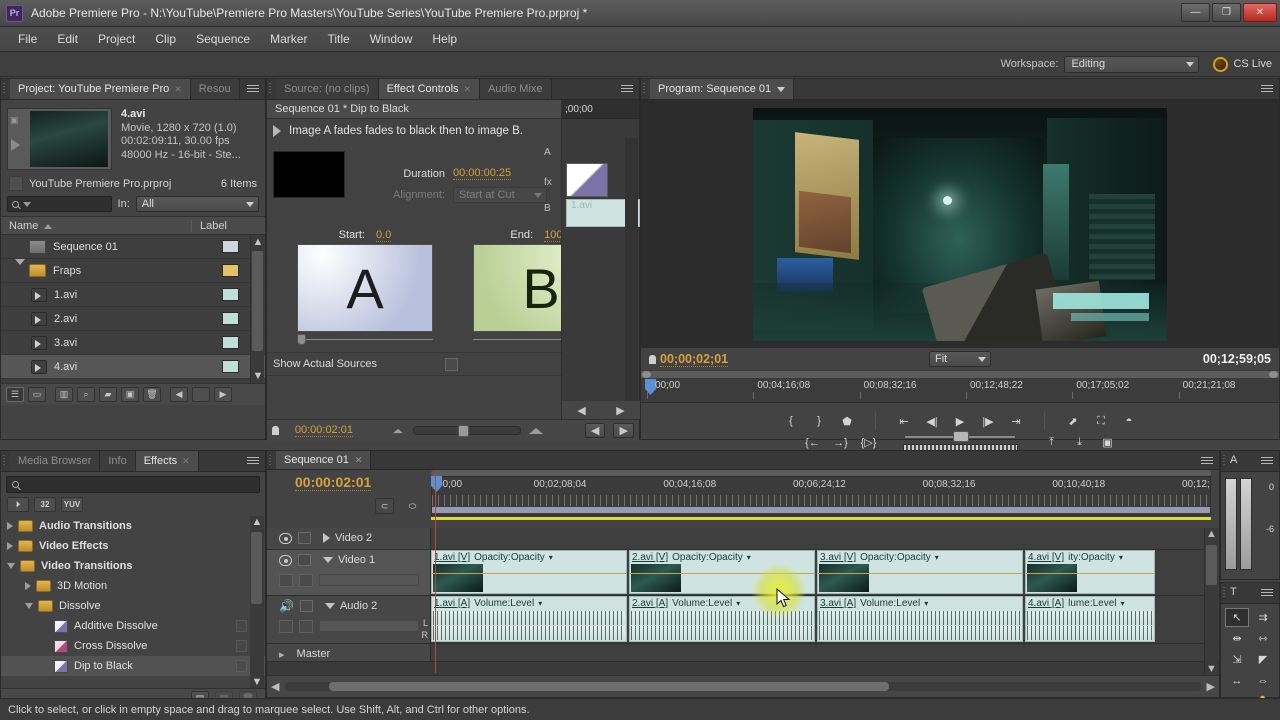 This screenshot has height=720, width=1280. What do you see at coordinates (1237, 617) in the screenshot?
I see `selection-tool-icon: ↖` at bounding box center [1237, 617].